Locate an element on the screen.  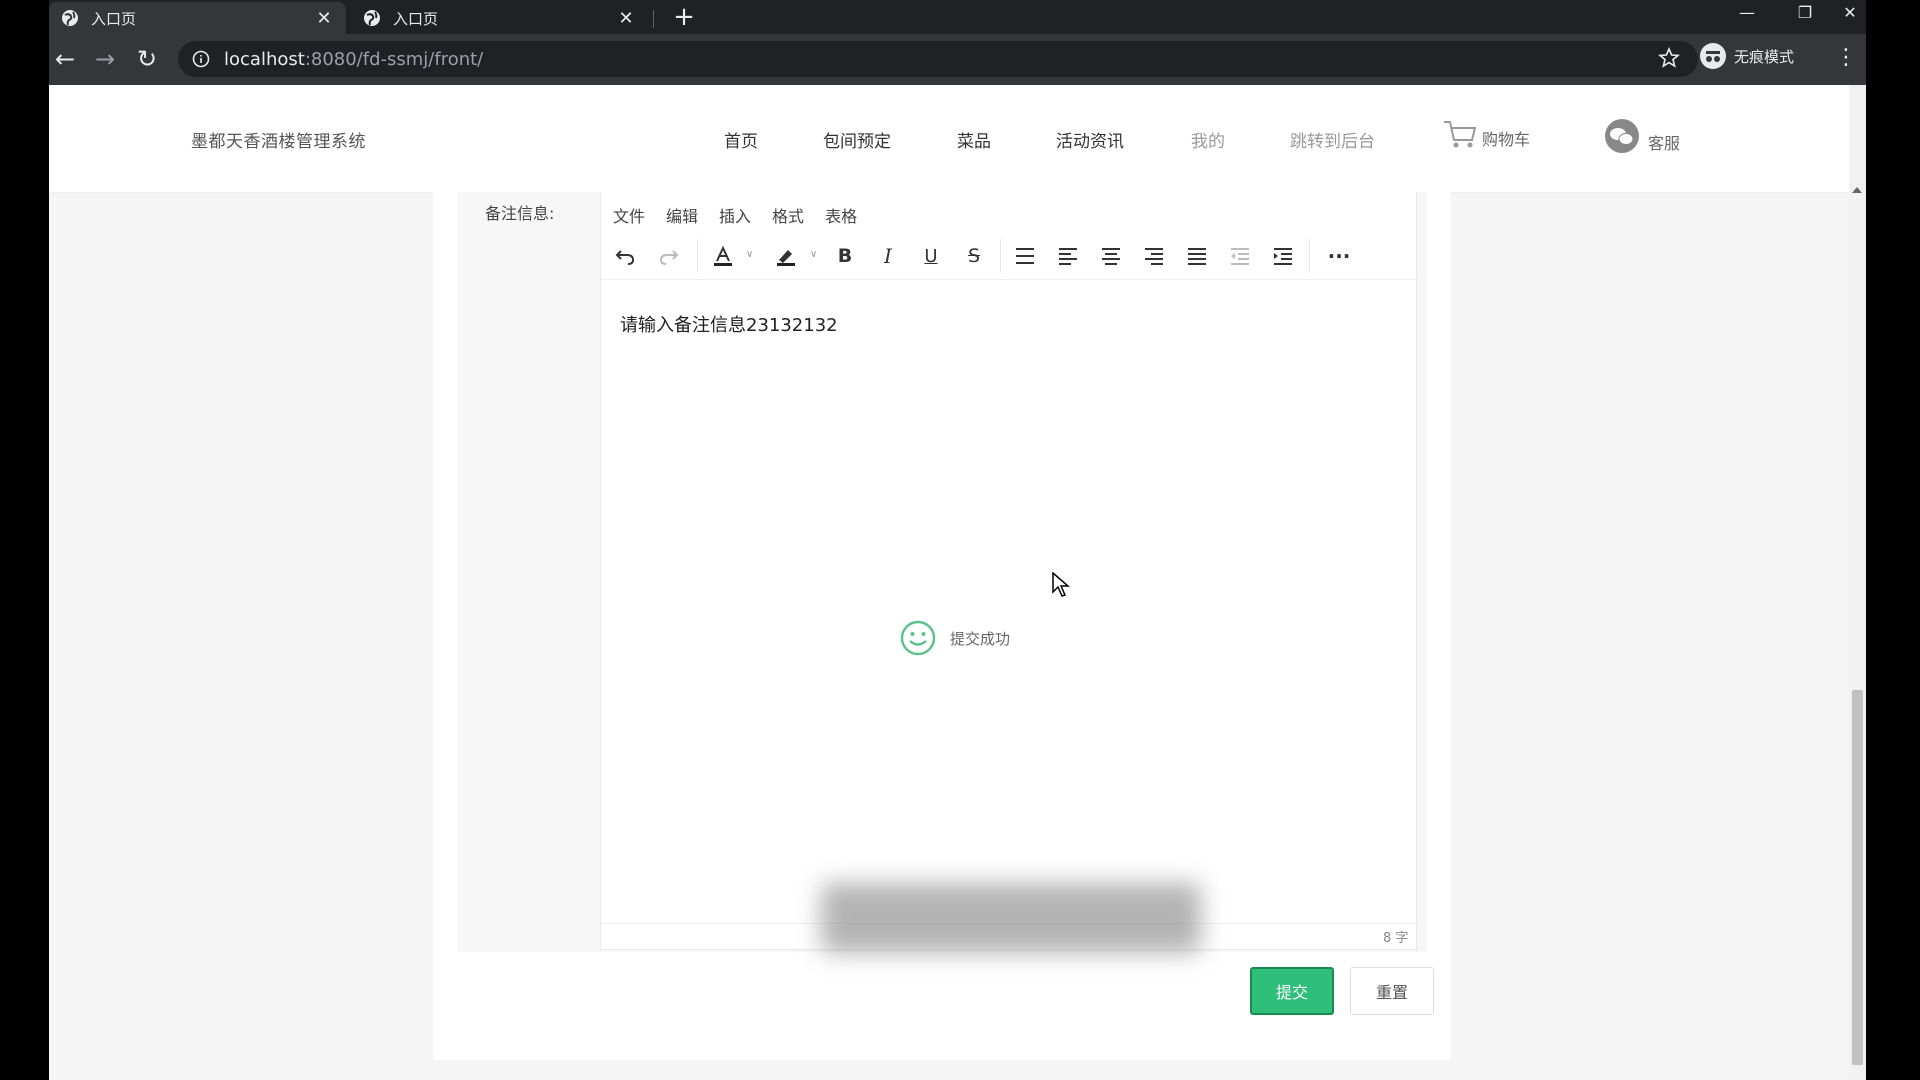
text-color-icon is located at coordinates (723, 256).